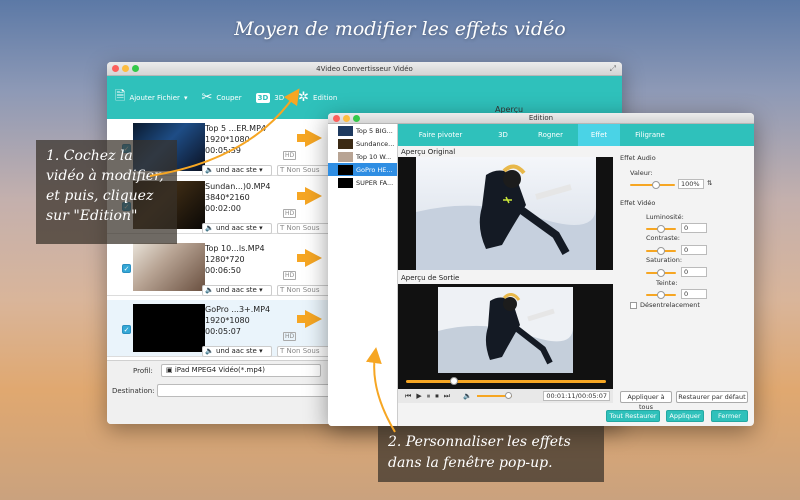 The height and width of the screenshot is (500, 800). What do you see at coordinates (225, 259) in the screenshot?
I see `file-resolution: 1280*720` at bounding box center [225, 259].